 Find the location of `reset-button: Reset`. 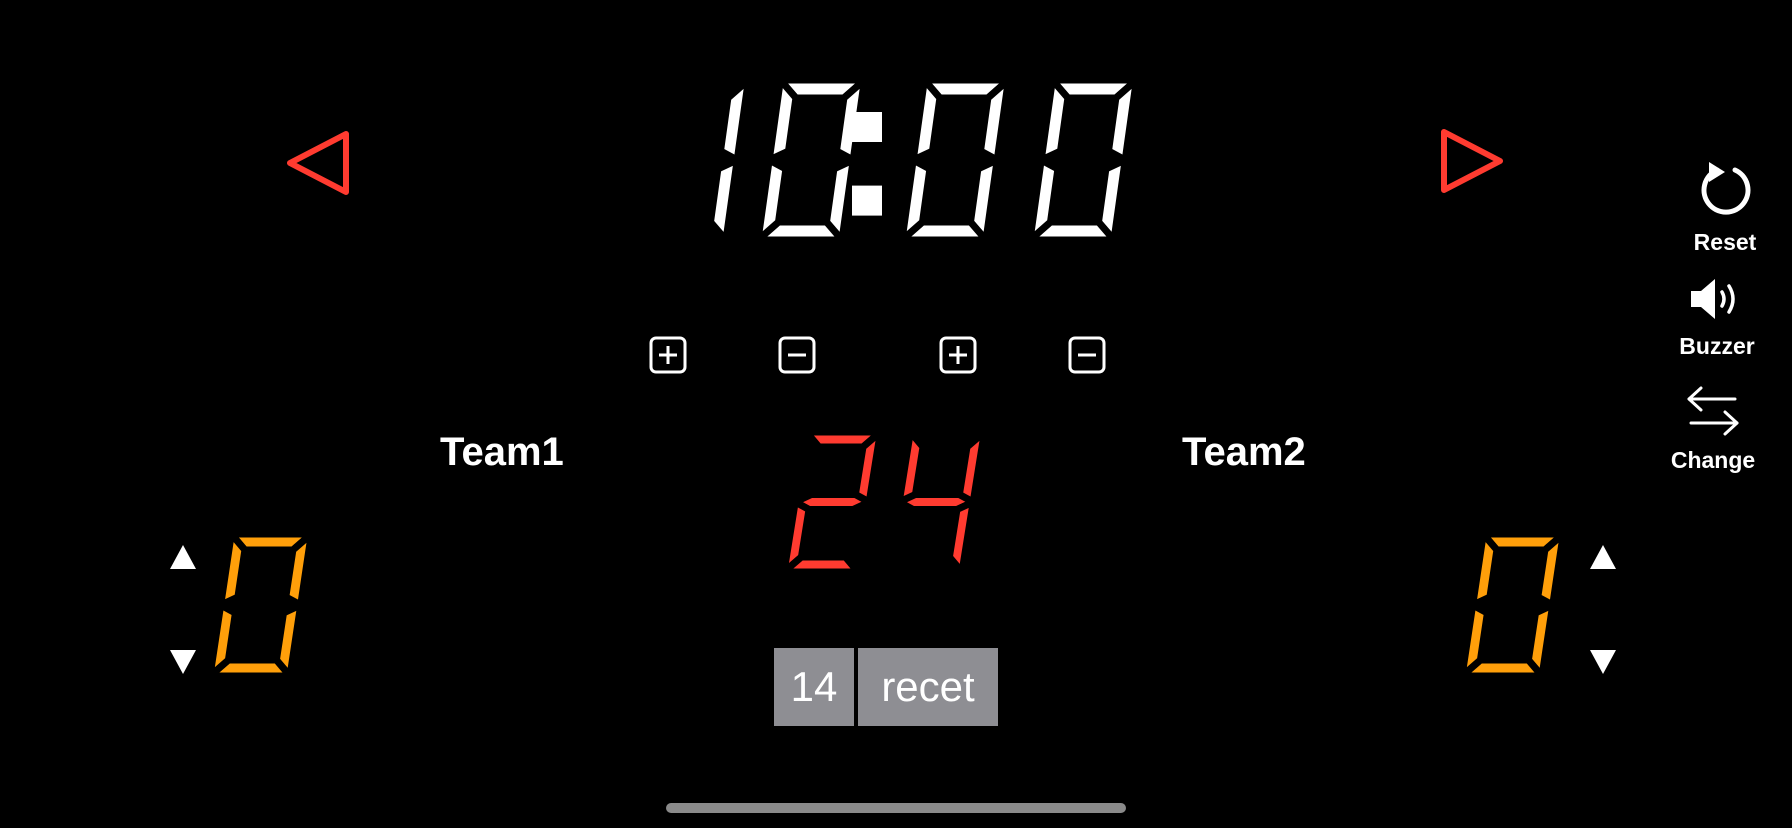

reset-button: Reset is located at coordinates (1725, 207).